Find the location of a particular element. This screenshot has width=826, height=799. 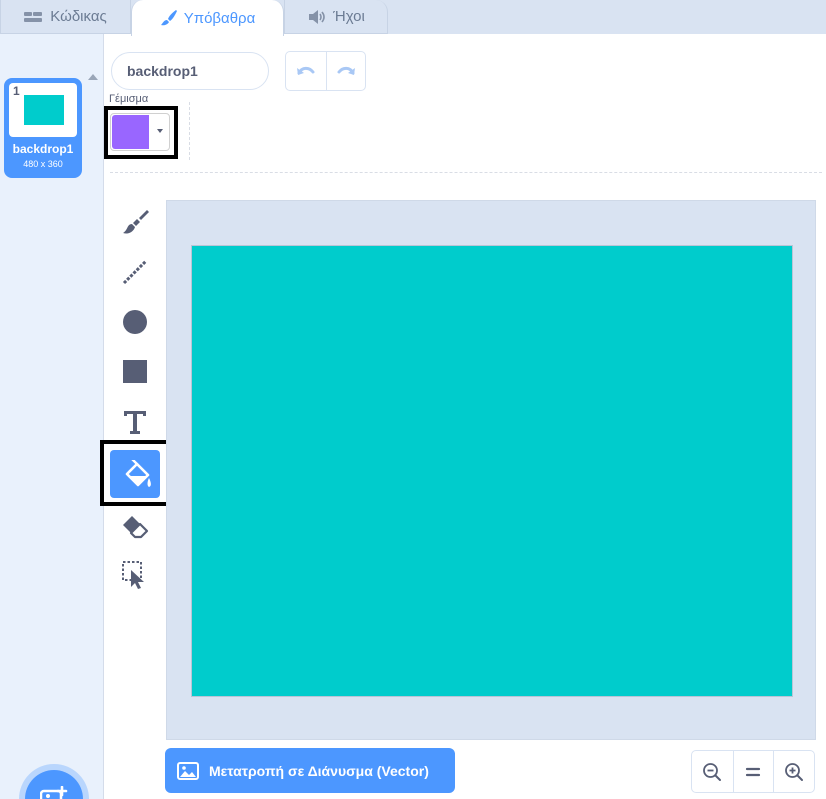

fill-tool-highlight-box is located at coordinates (137, 473).